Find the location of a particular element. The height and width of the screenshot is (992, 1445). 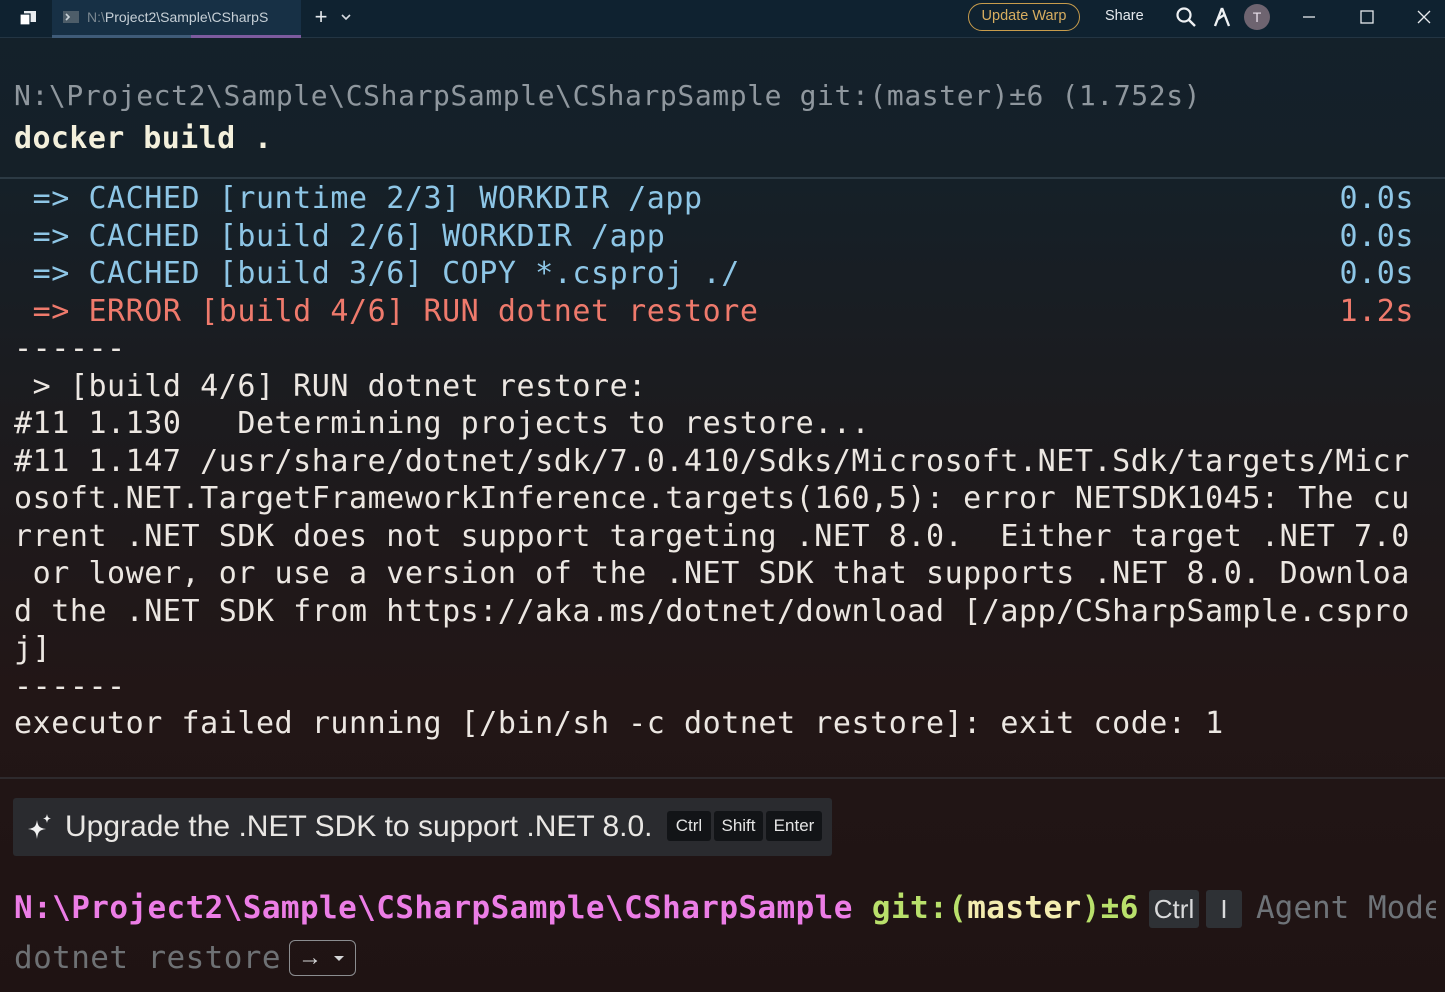

tab-title-path: Project2\Sample\CSharpS is located at coordinates (186, 17).